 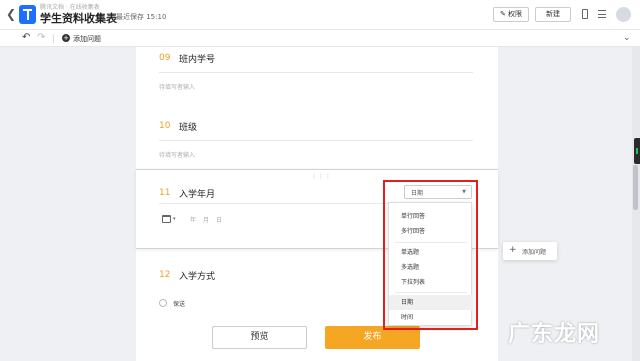 What do you see at coordinates (219, 220) in the screenshot?
I see `date-day: 日` at bounding box center [219, 220].